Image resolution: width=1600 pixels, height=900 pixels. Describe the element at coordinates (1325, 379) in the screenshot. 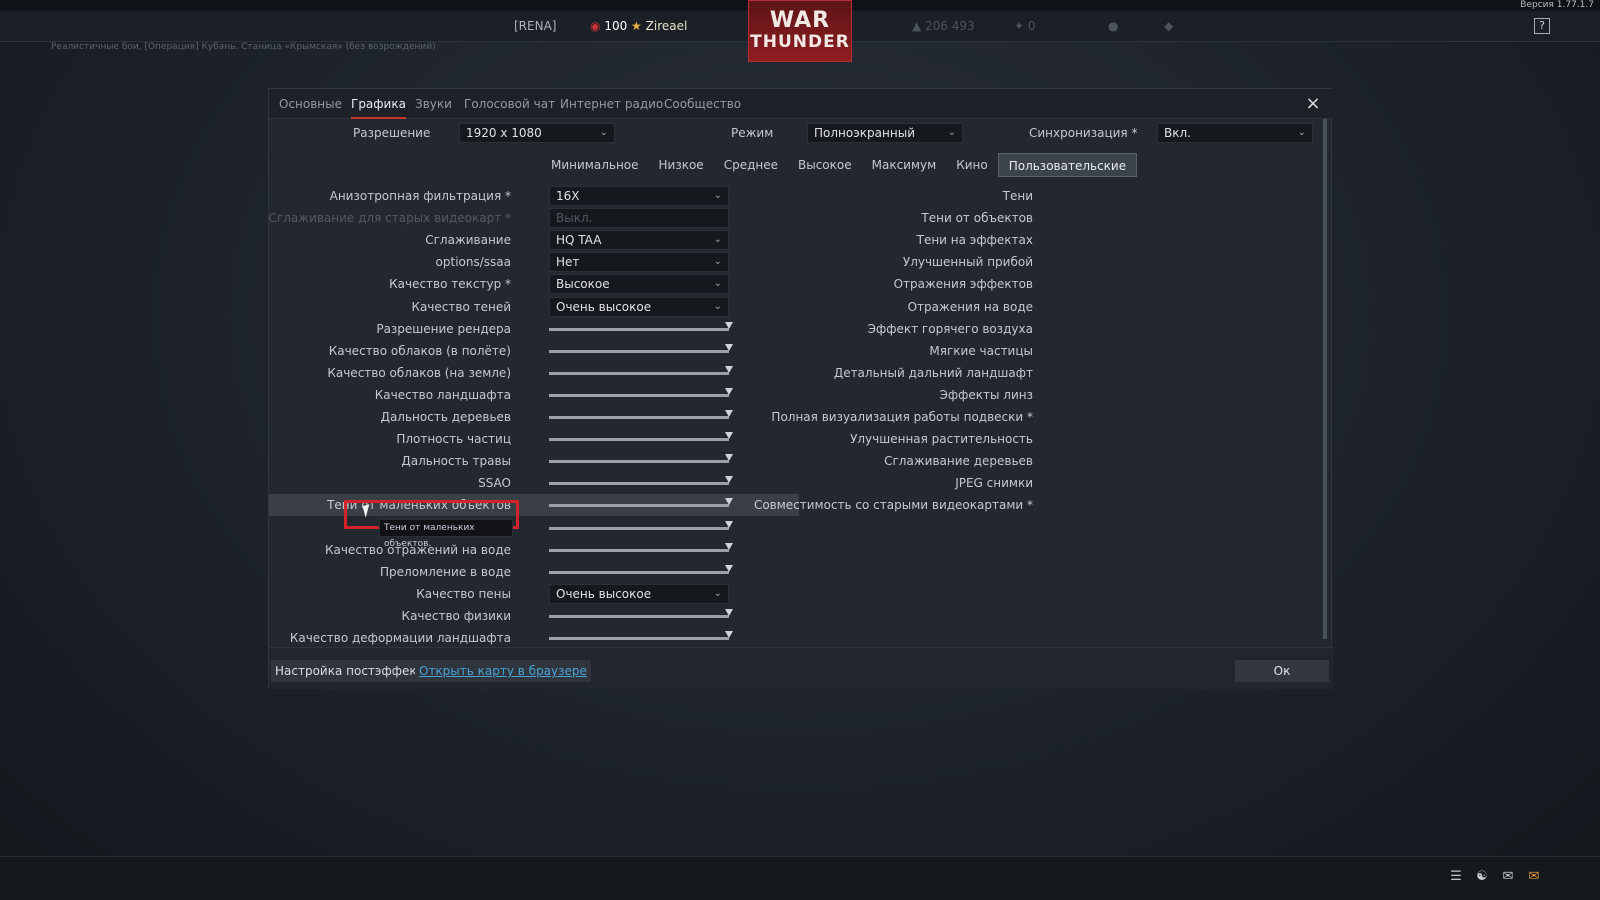

I see `scrollbar` at that location.